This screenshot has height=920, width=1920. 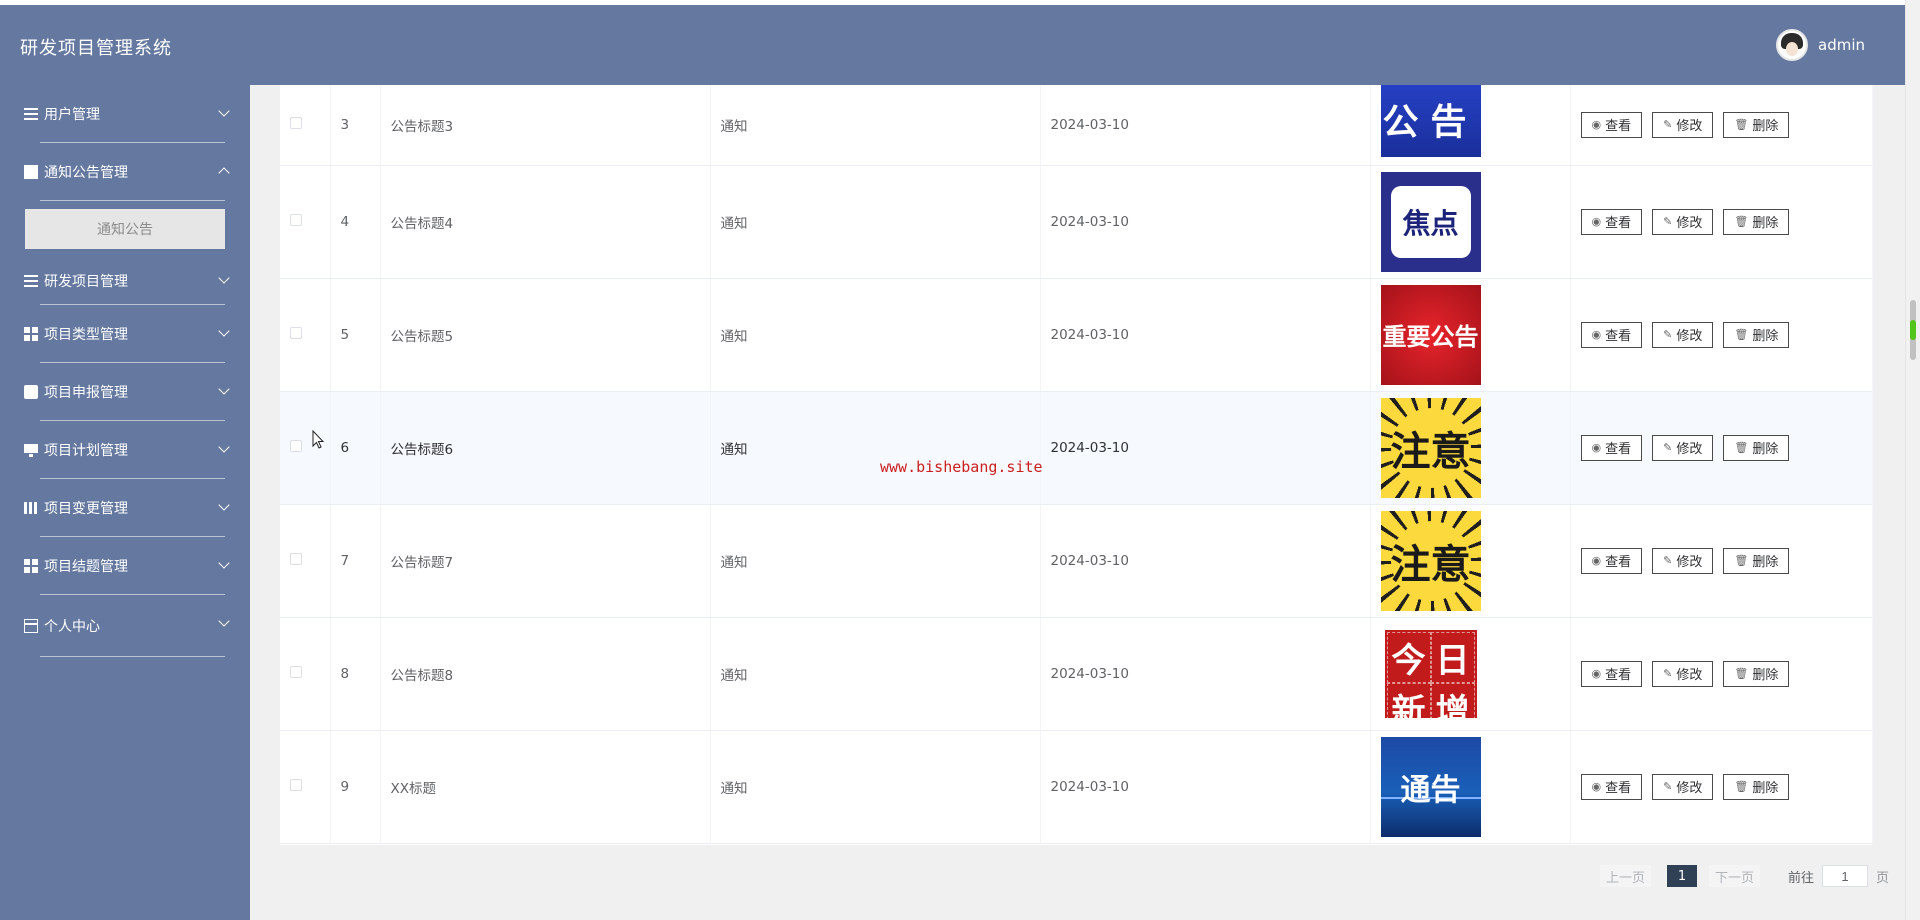 I want to click on table-row: 7 公告标题7 通知 2024-03-10 注意 ◉ 查看 ✎ 修改 🗑 删除, so click(x=1076, y=561).